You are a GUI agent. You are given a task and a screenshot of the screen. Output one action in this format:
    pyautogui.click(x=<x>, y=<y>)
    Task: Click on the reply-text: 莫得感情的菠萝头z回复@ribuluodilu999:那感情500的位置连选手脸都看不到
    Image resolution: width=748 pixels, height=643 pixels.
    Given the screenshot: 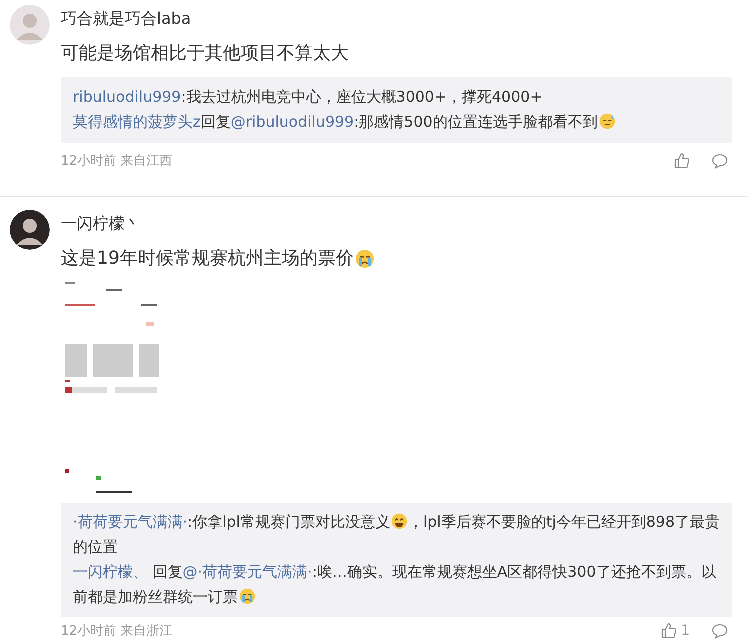 What is the action you would take?
    pyautogui.click(x=396, y=122)
    